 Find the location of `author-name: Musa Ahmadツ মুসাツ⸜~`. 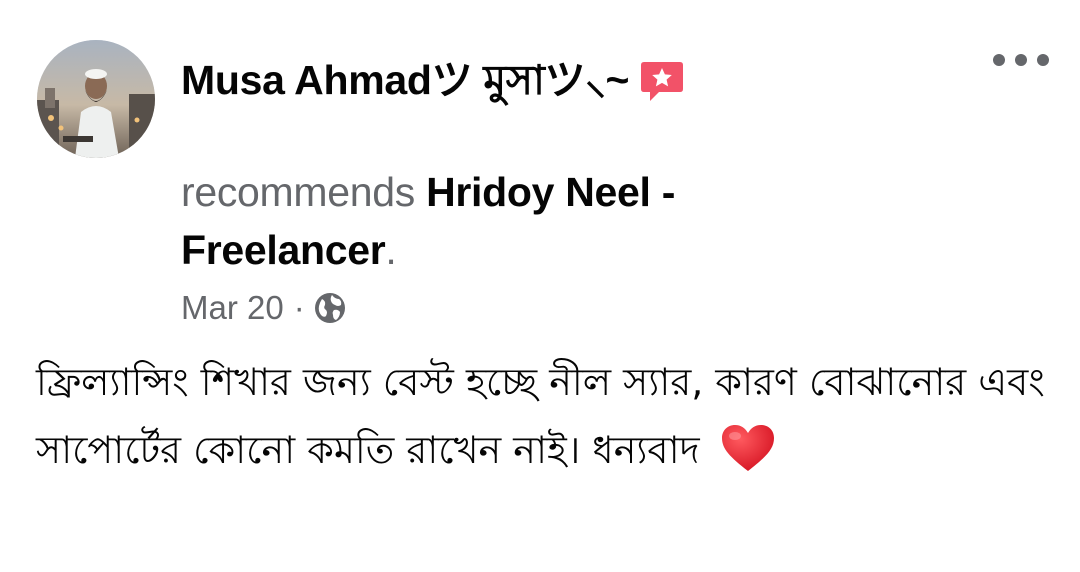

author-name: Musa Ahmadツ মুসাツ⸜~ is located at coordinates (405, 82).